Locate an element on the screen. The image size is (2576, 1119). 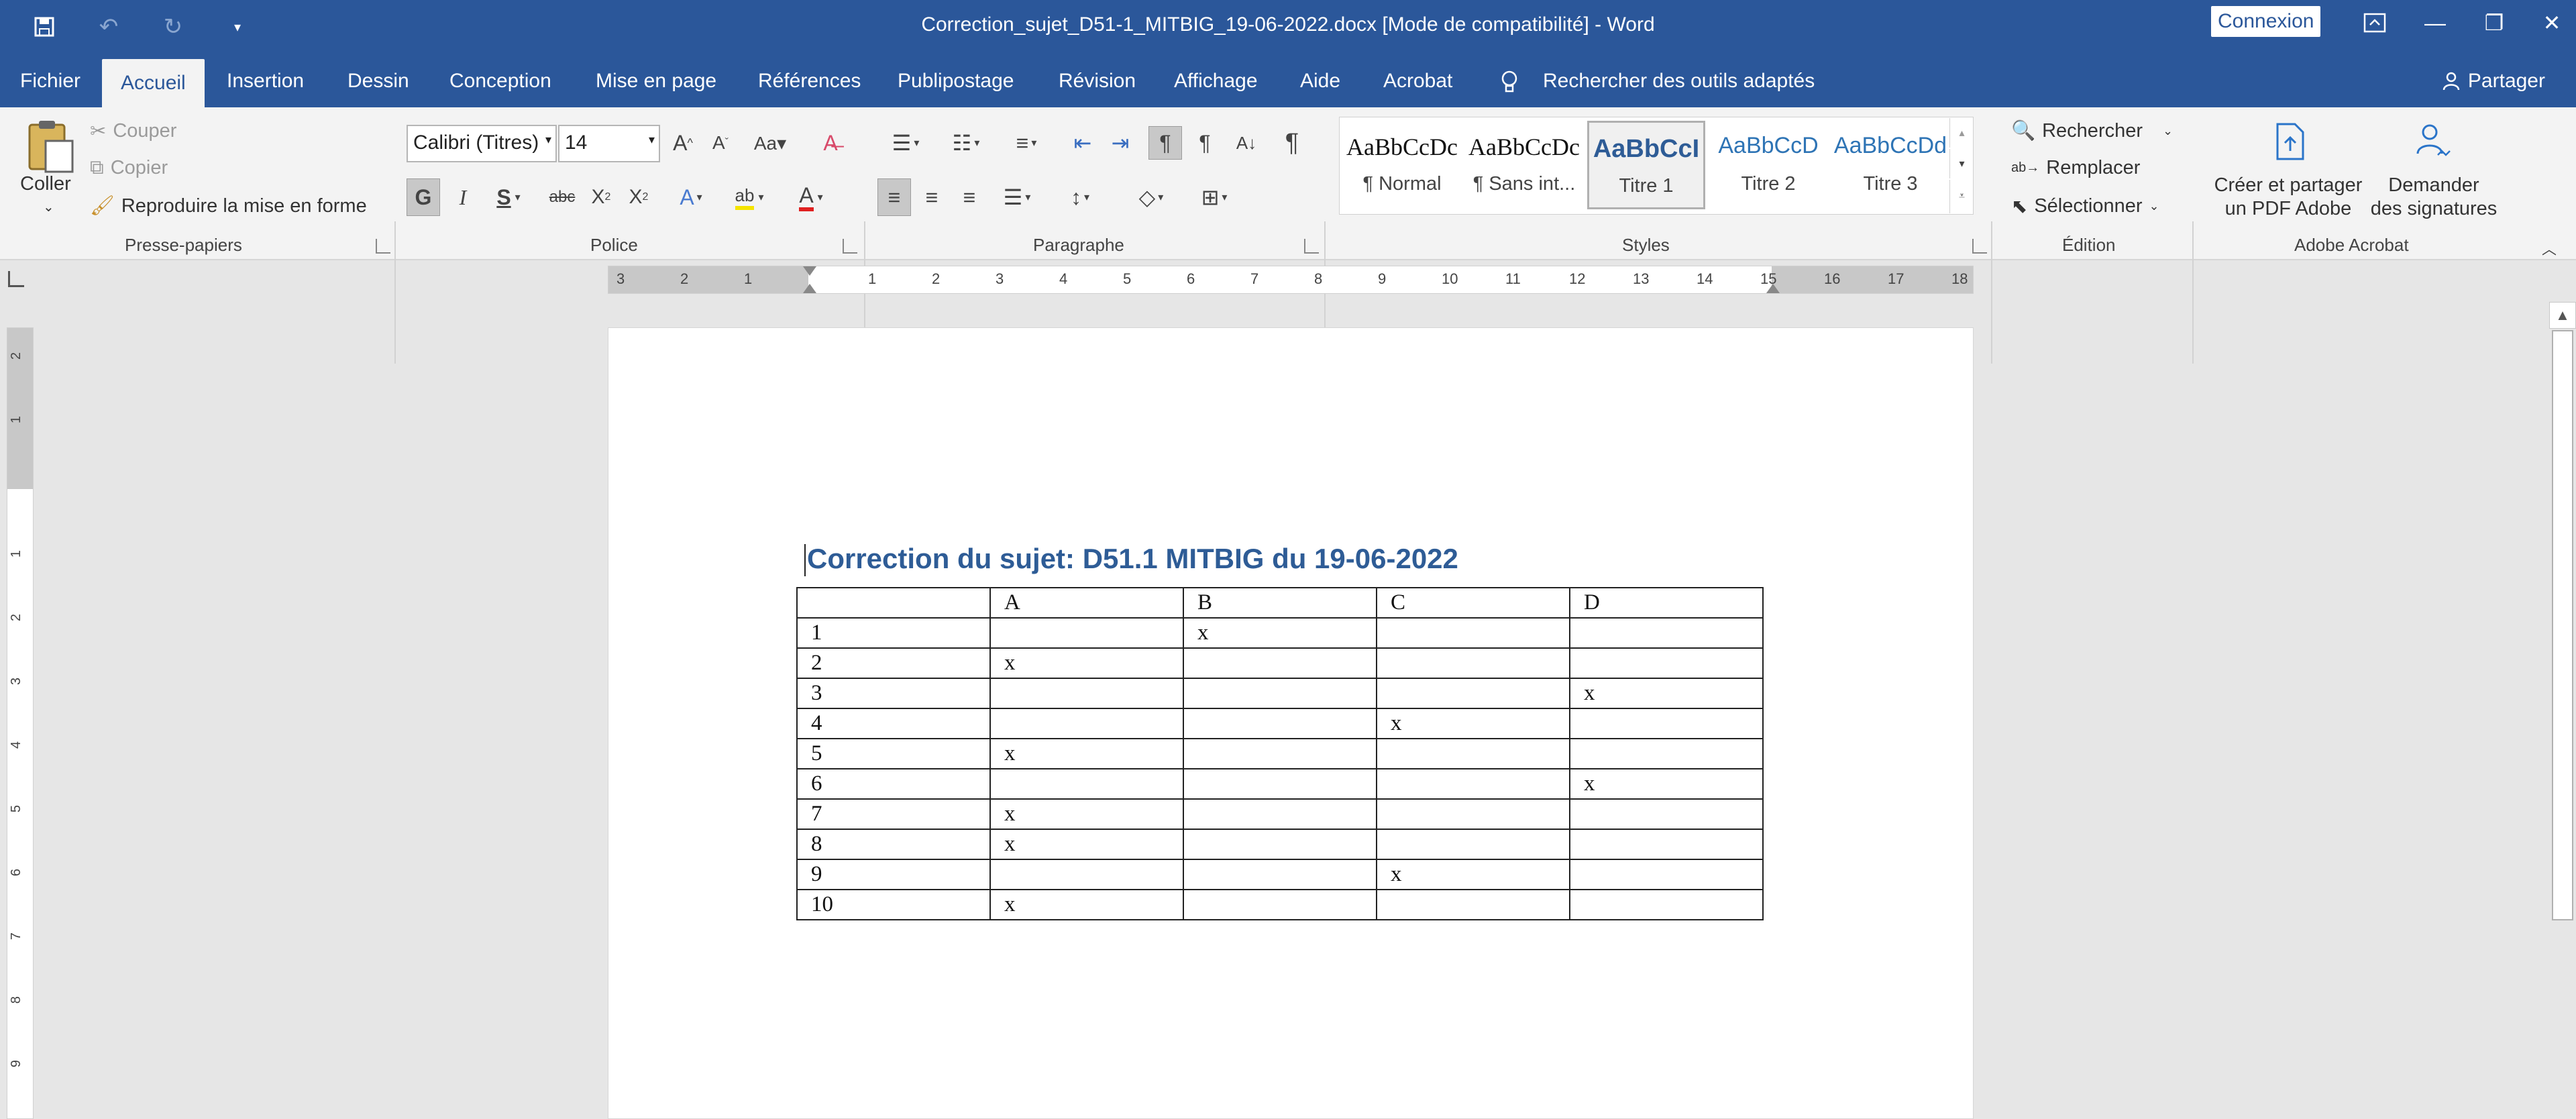
tab-mise-en-page: Mise en page is located at coordinates (656, 81).